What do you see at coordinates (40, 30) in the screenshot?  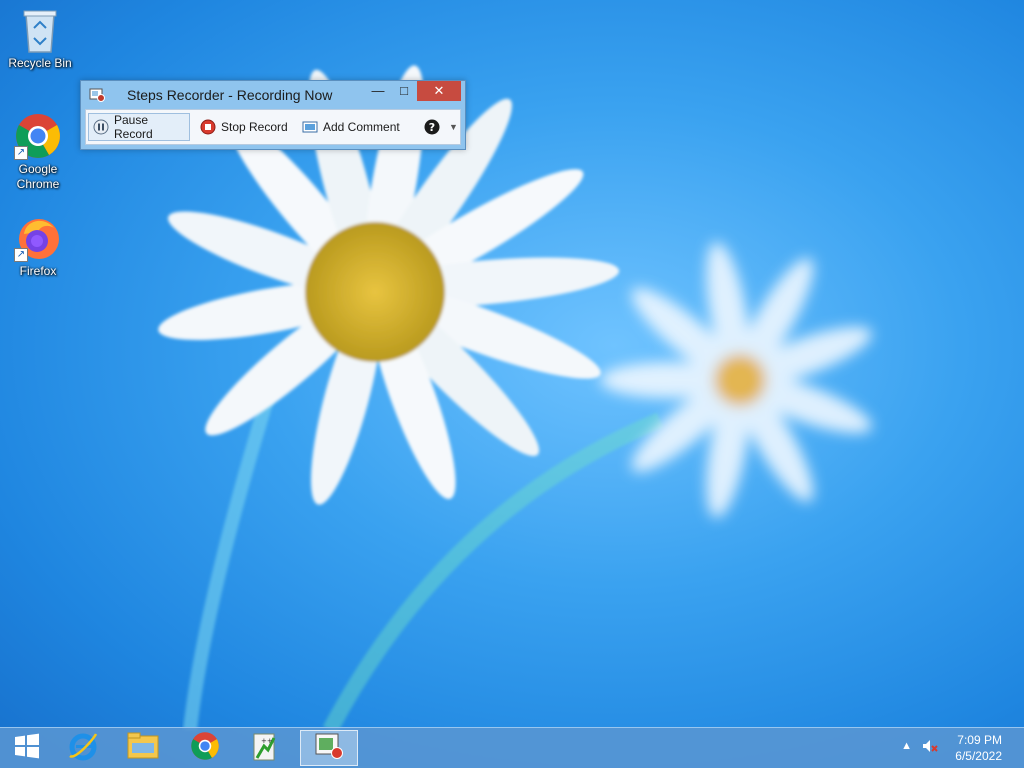 I see `recycle-bin-icon` at bounding box center [40, 30].